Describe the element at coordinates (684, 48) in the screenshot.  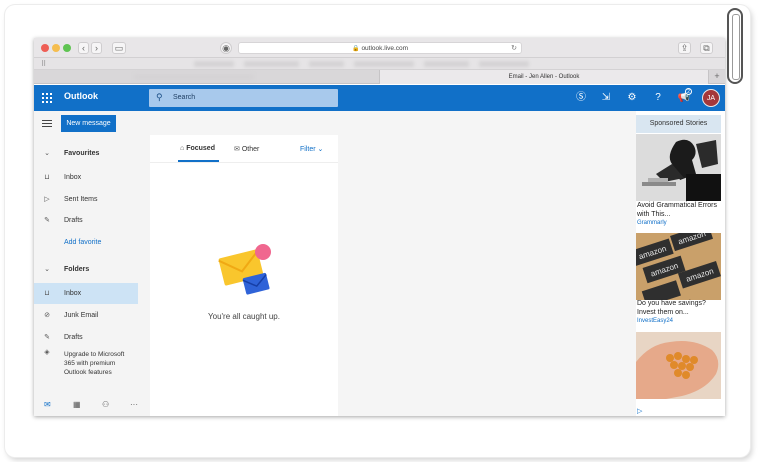
I see `share-icon: ⇪` at that location.